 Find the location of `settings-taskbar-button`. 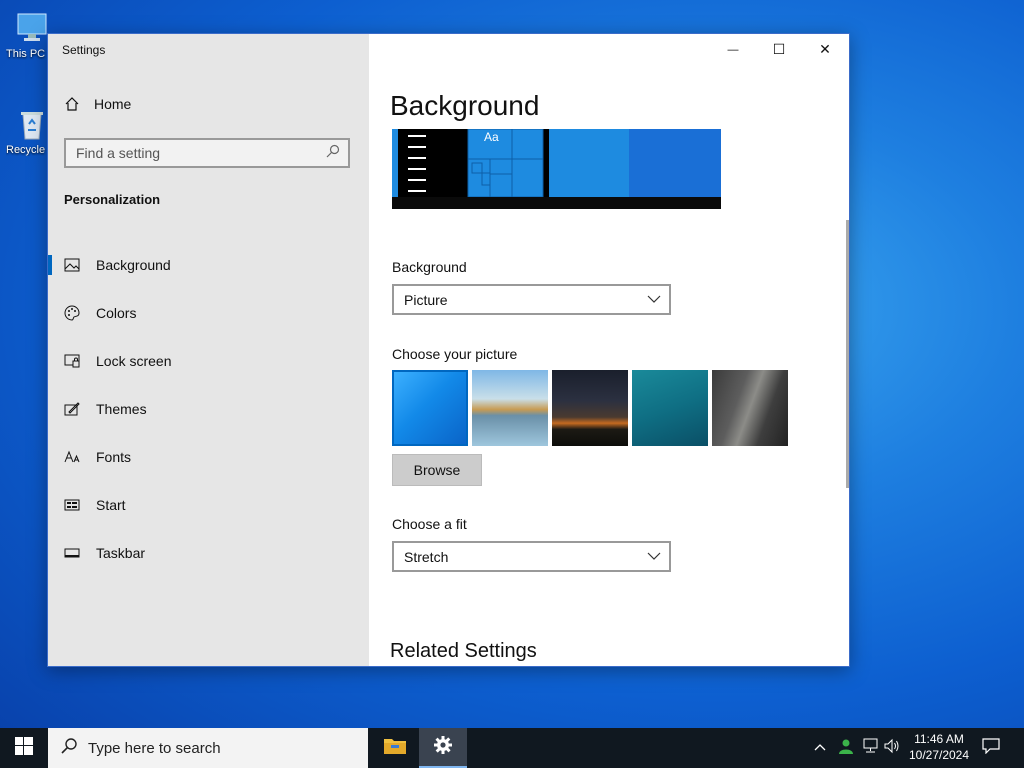

settings-taskbar-button is located at coordinates (443, 748).